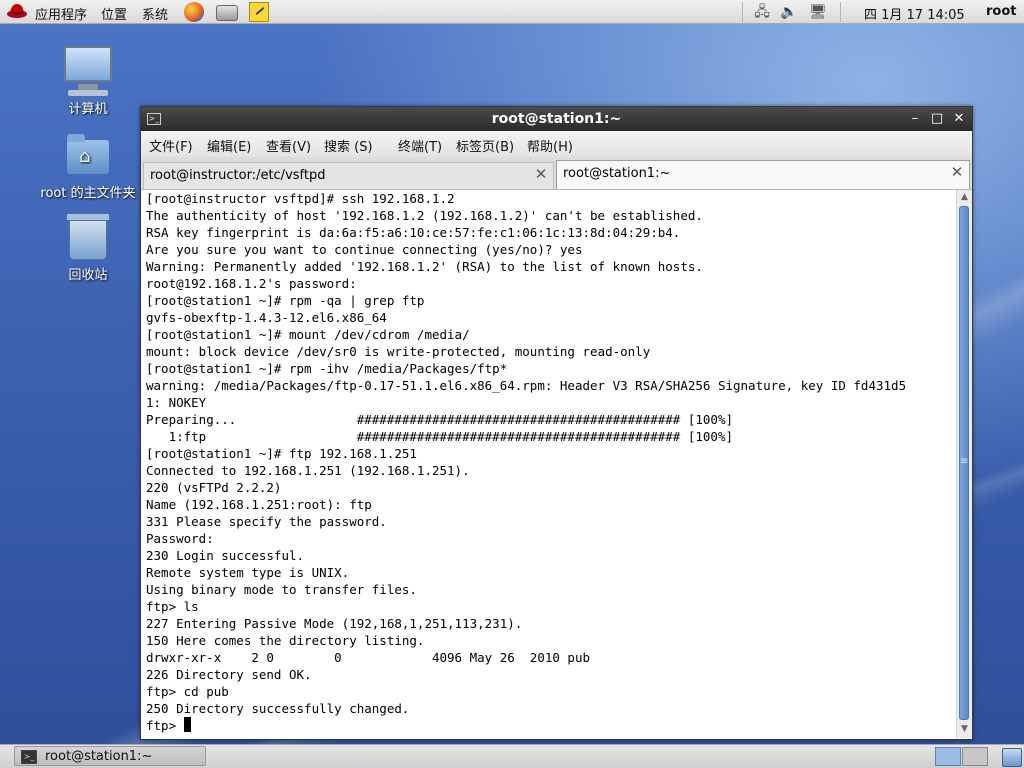 This screenshot has width=1024, height=768. What do you see at coordinates (789, 12) in the screenshot?
I see `volume-icon: 🔈` at bounding box center [789, 12].